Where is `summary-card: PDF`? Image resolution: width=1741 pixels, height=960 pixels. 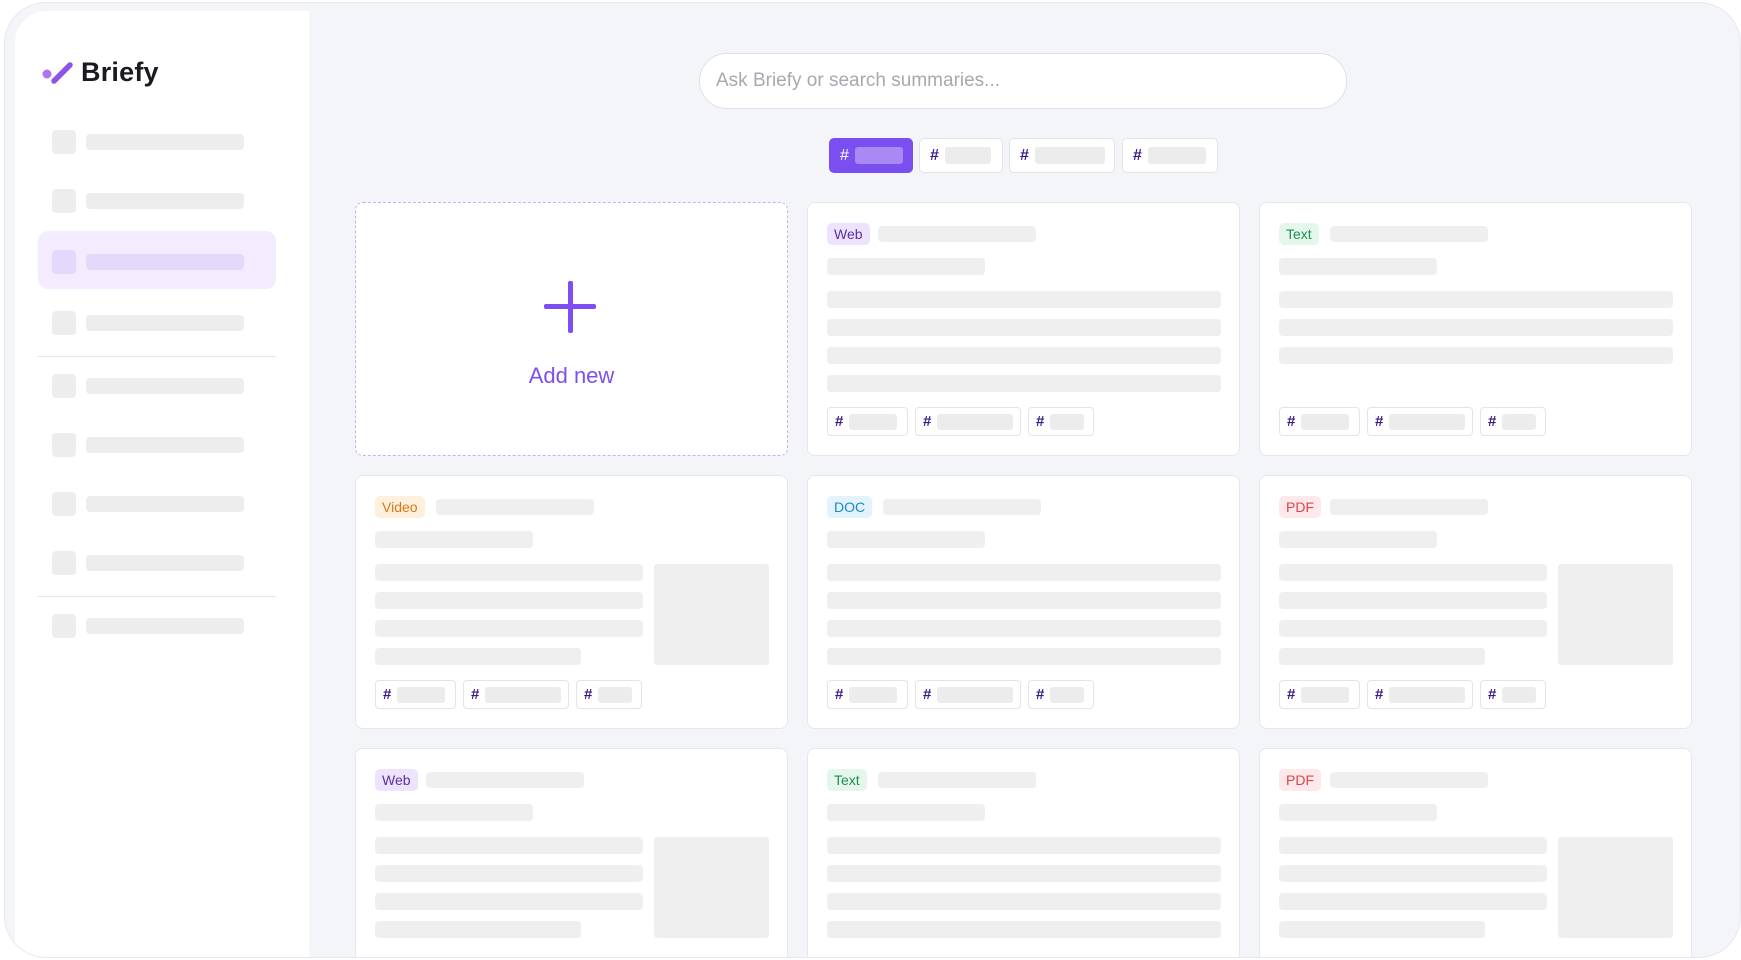 summary-card: PDF is located at coordinates (1475, 852).